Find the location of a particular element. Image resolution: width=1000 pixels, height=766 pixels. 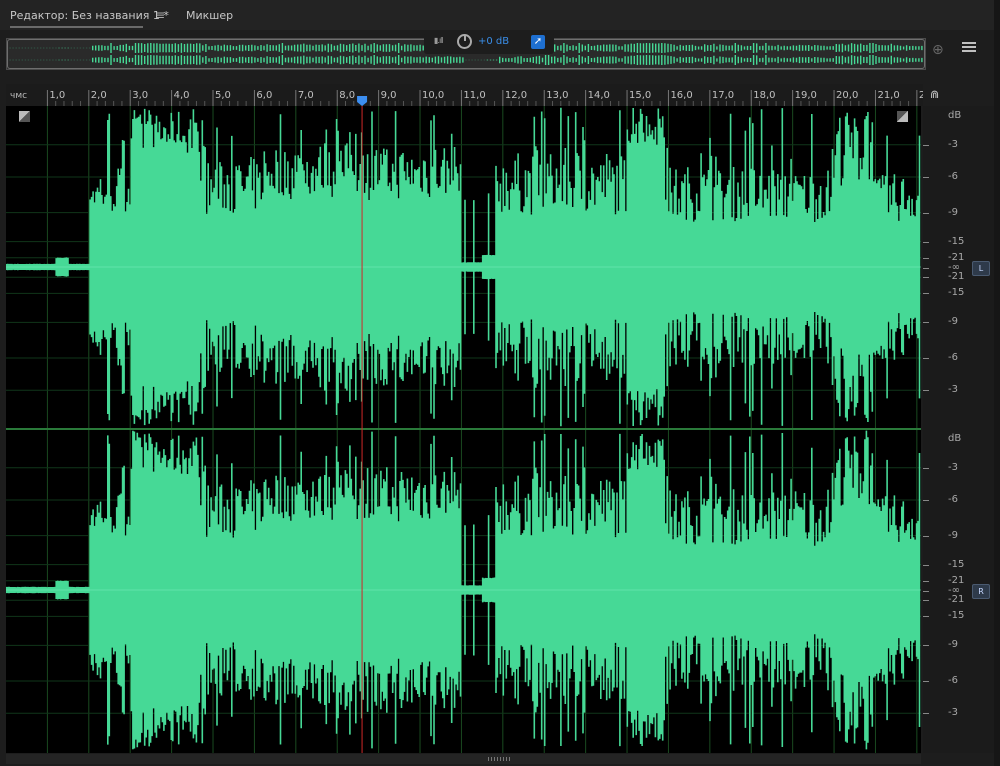

ruler-tick-label: 13,0 is located at coordinates (557, 95).